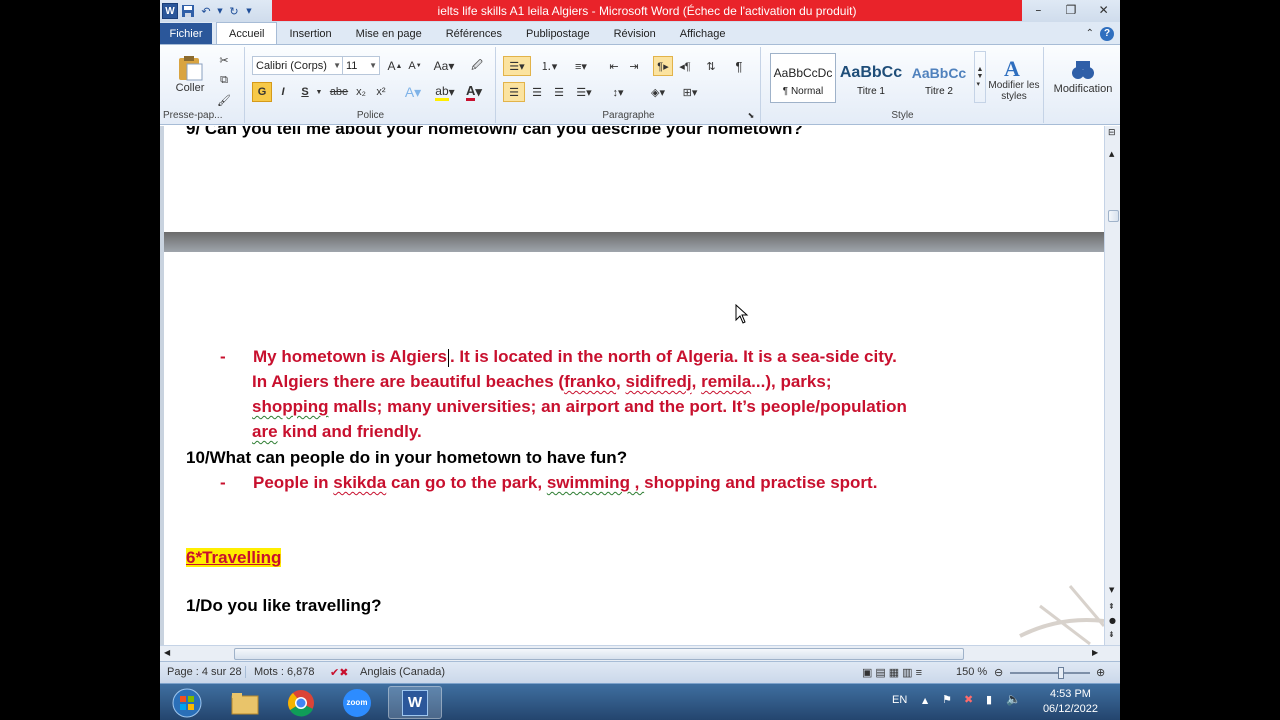 Image resolution: width=1280 pixels, height=720 pixels. Describe the element at coordinates (711, 66) in the screenshot. I see `sort-icon: ⇅` at that location.